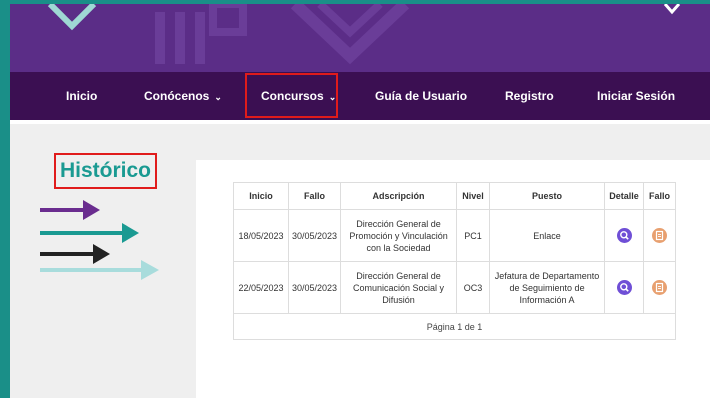 Image resolution: width=710 pixels, height=398 pixels. I want to click on nav-divider, so click(360, 122).